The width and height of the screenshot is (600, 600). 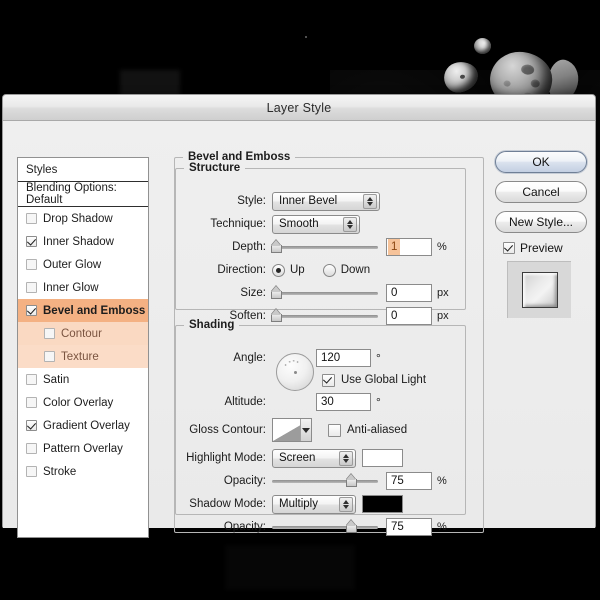 I want to click on checkbox-pattern-overlay, so click(x=31, y=448).